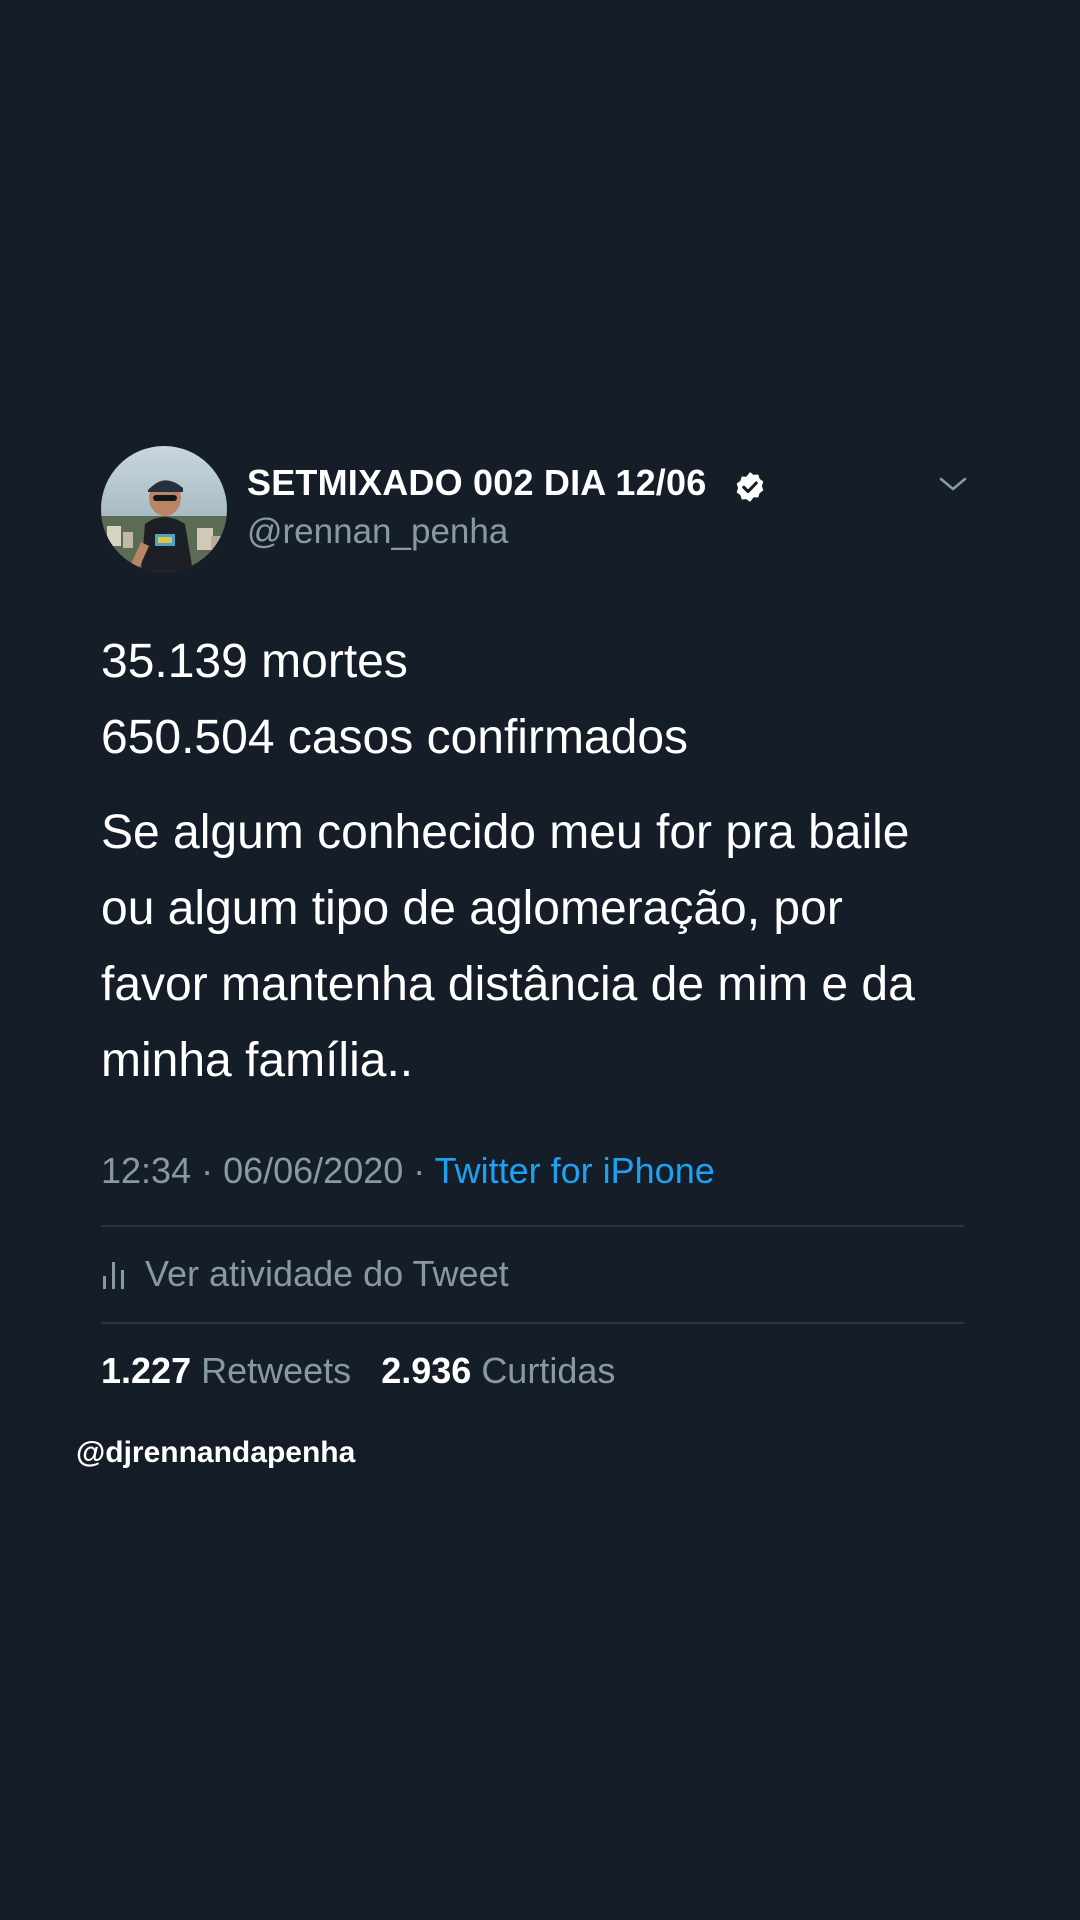  What do you see at coordinates (327, 1273) in the screenshot?
I see `activity-label: Ver atividade do Tweet` at bounding box center [327, 1273].